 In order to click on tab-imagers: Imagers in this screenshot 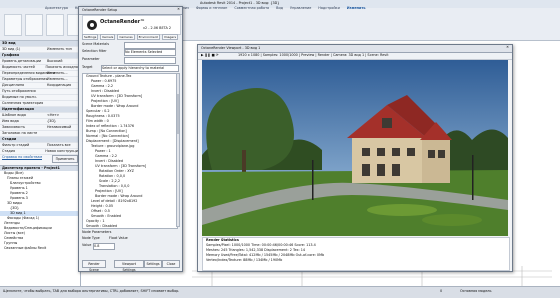, I will do `click(170, 37)`.